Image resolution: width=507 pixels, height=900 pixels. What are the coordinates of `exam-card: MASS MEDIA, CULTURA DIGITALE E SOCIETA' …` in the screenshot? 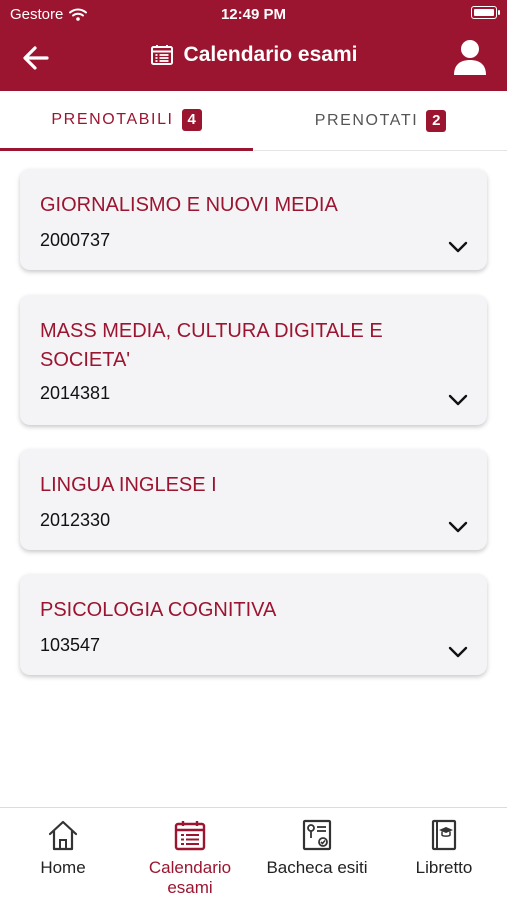 It's located at (253, 360).